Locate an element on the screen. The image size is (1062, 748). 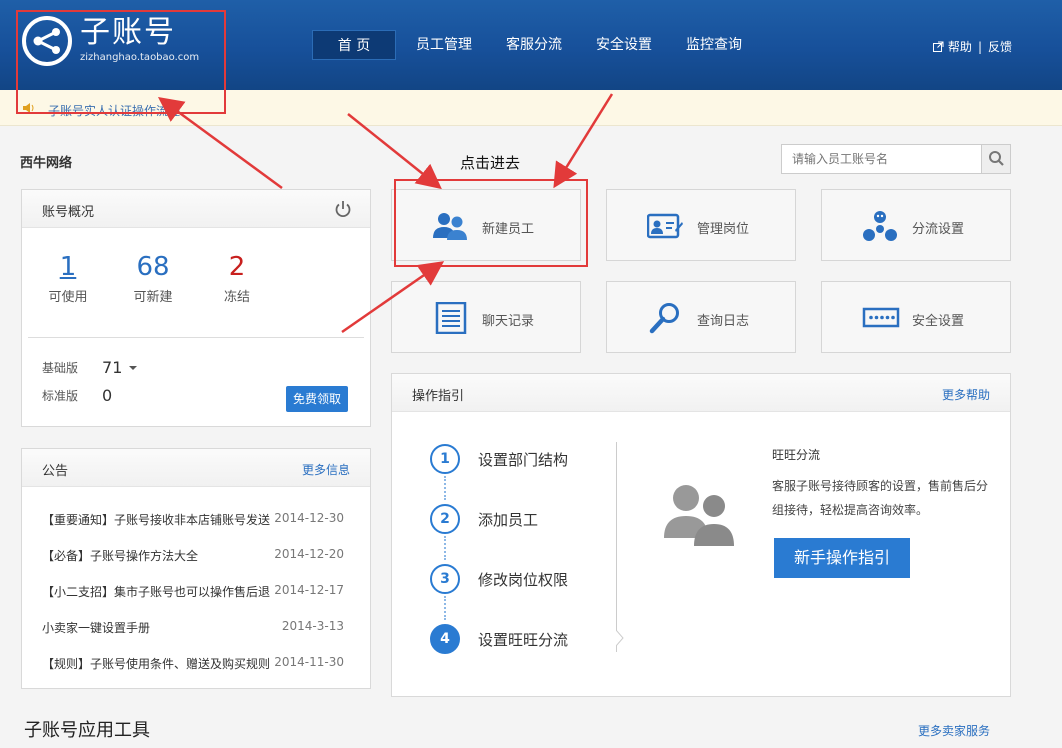
tile-query-log: 查询日志 is located at coordinates (701, 317).